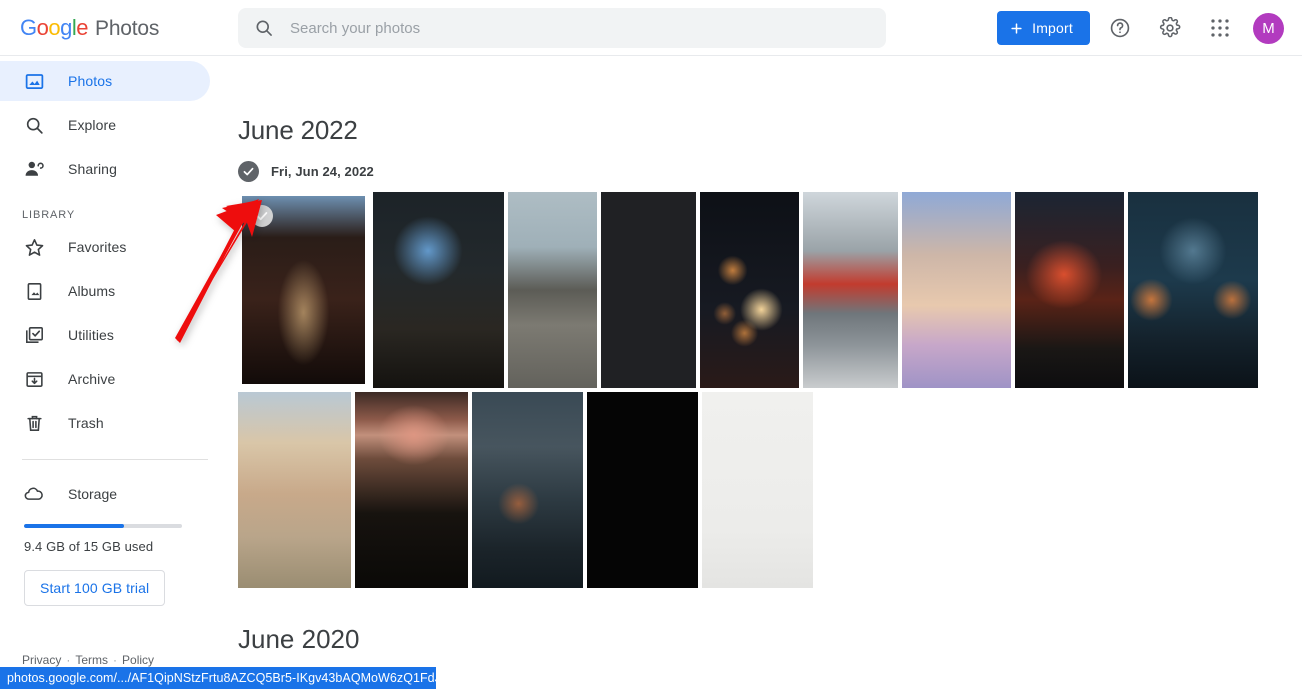 This screenshot has width=1302, height=689. What do you see at coordinates (92, 379) in the screenshot?
I see `sidebar-item-archive-label: Archive` at bounding box center [92, 379].